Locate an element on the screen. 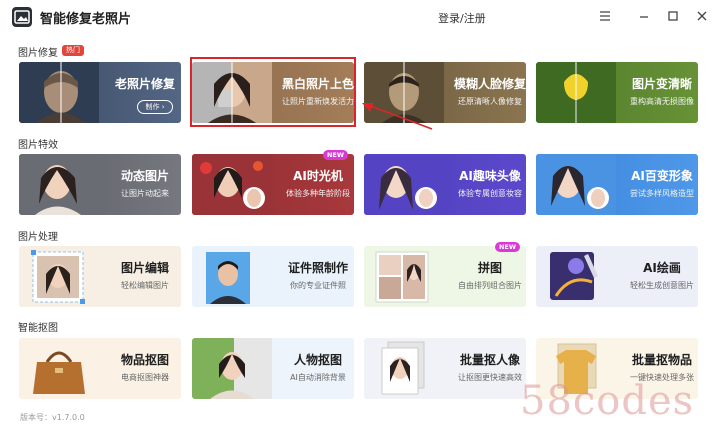 This screenshot has width=720, height=427. card-title: 批量抠物品 is located at coordinates (661, 360).